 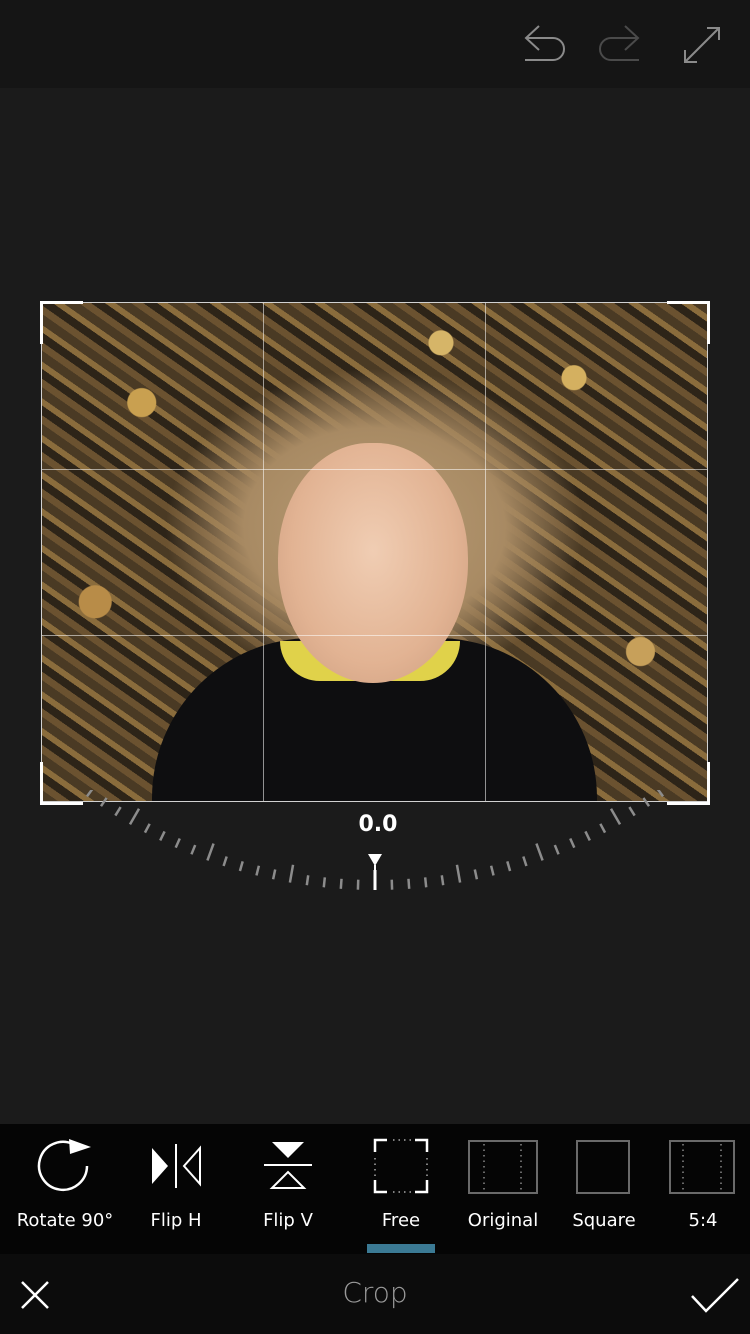 What do you see at coordinates (703, 1220) in the screenshot?
I see `tool-5-4-label: 5:4` at bounding box center [703, 1220].